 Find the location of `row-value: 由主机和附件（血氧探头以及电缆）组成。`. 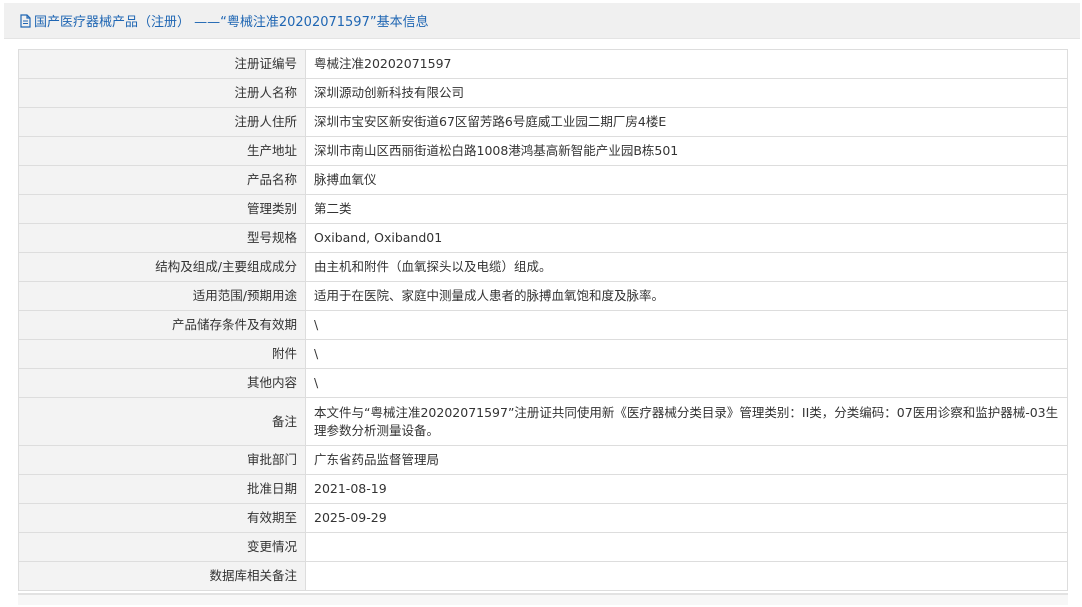

row-value: 由主机和附件（血氧探头以及电缆）组成。 is located at coordinates (686, 267).